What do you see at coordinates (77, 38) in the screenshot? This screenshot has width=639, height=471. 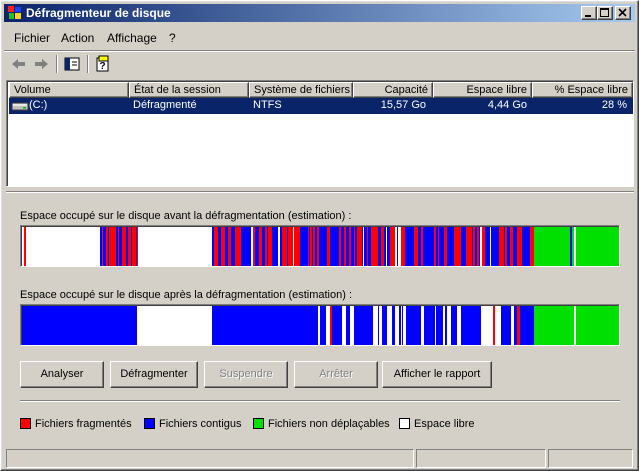 I see `menu-action: Action` at bounding box center [77, 38].